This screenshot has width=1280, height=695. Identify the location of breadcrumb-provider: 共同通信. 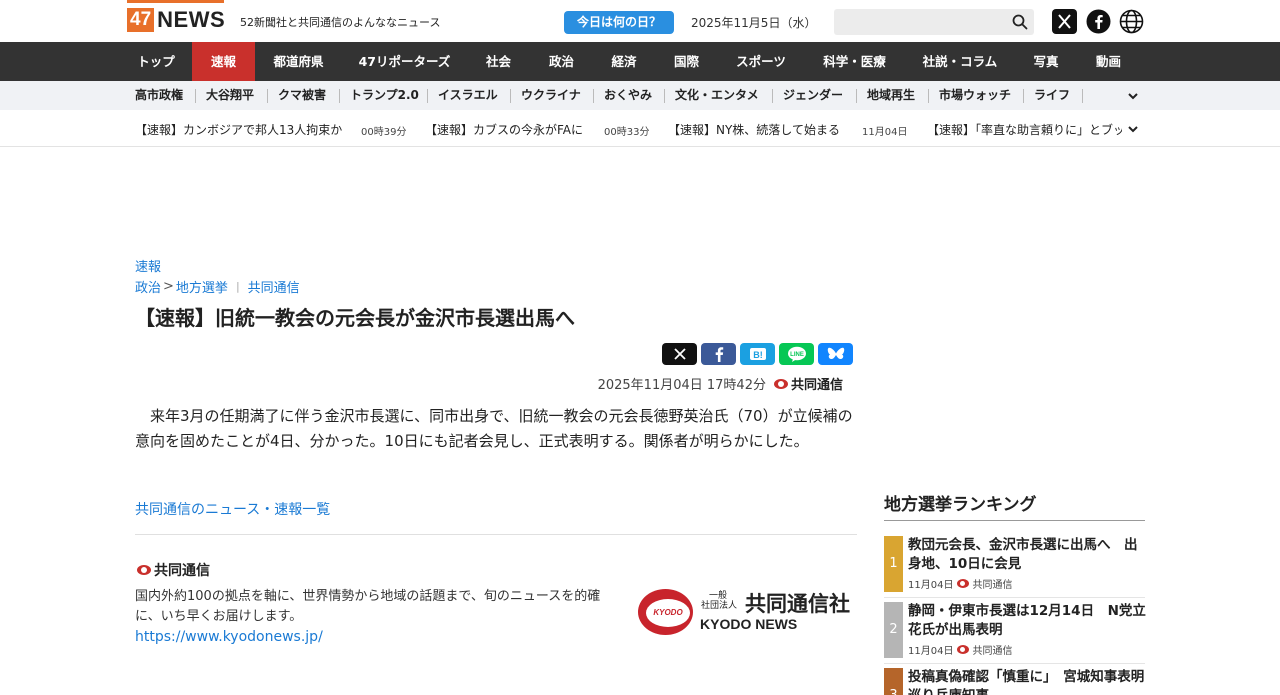
(274, 286).